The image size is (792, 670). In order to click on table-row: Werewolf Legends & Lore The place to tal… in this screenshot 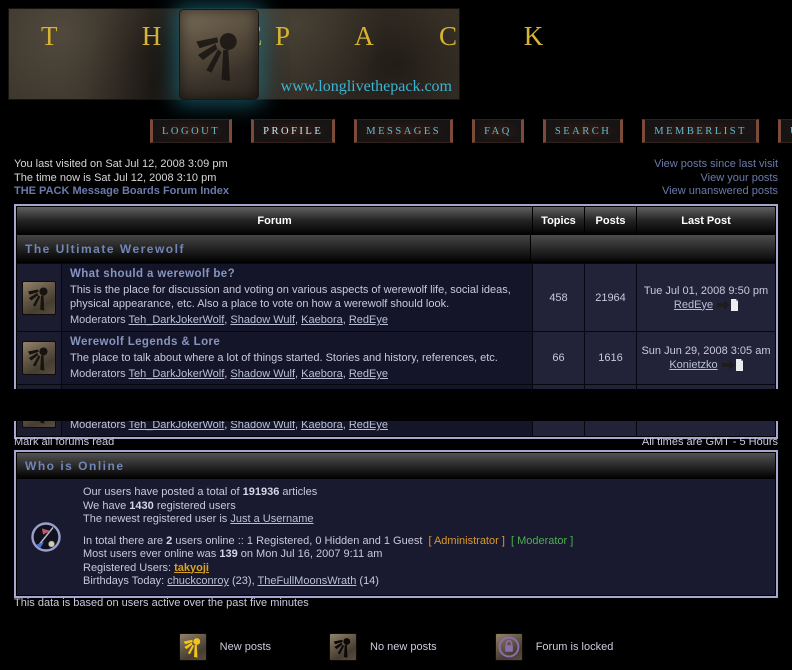, I will do `click(396, 357)`.